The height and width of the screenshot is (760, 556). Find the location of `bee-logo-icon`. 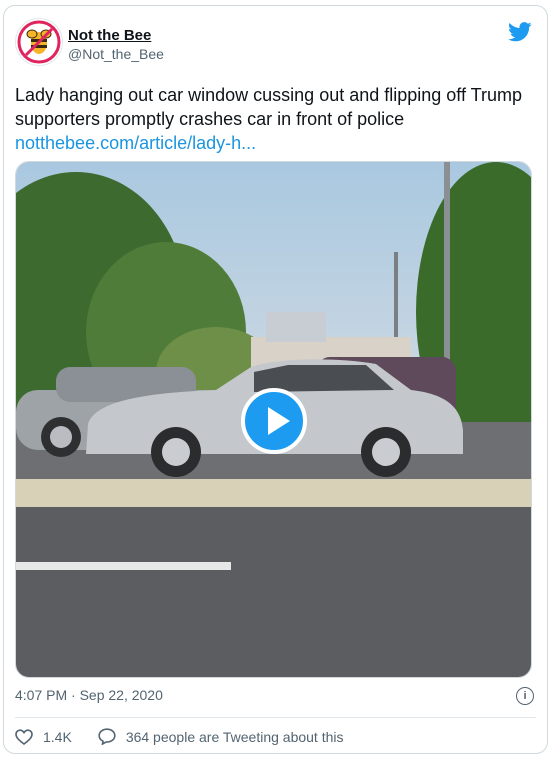

bee-logo-icon is located at coordinates (39, 42).